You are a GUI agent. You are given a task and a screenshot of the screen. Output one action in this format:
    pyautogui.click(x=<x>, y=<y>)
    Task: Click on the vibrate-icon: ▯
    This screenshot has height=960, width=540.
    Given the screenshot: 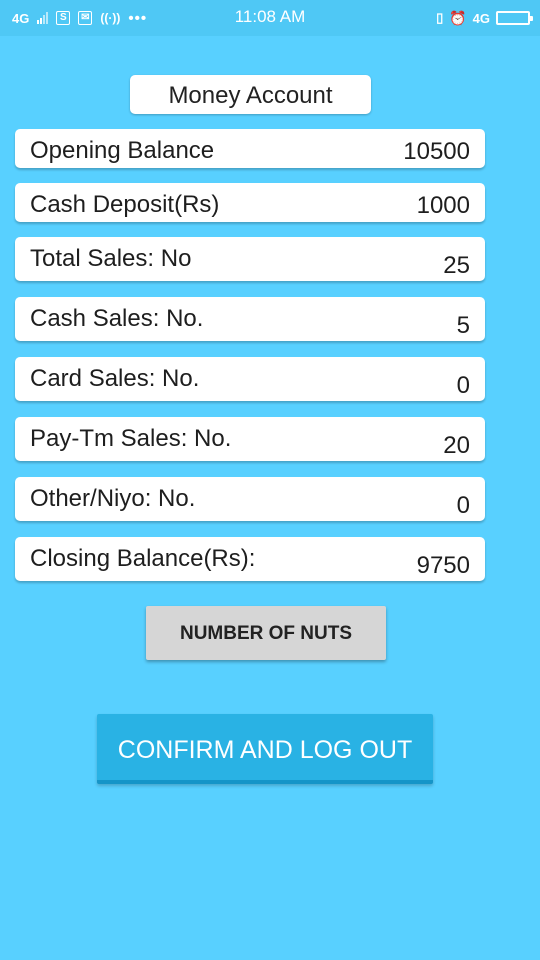 What is the action you would take?
    pyautogui.click(x=440, y=17)
    